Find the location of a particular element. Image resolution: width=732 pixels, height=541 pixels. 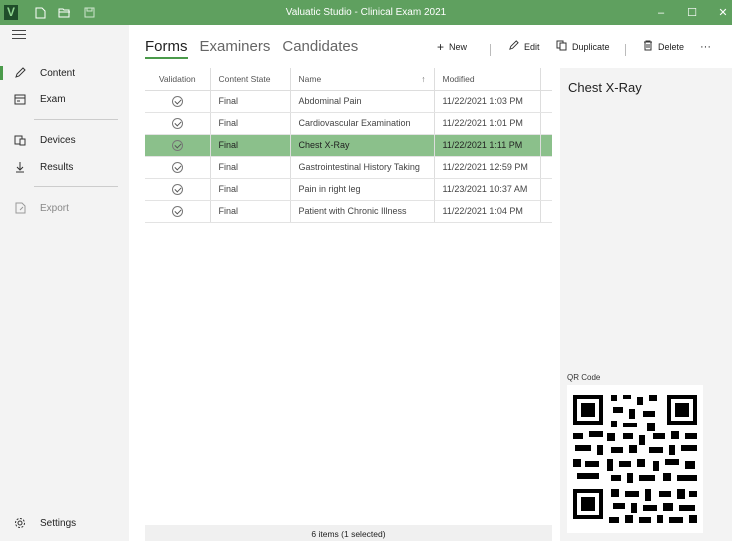

hamburger-menu-icon is located at coordinates (19, 36).